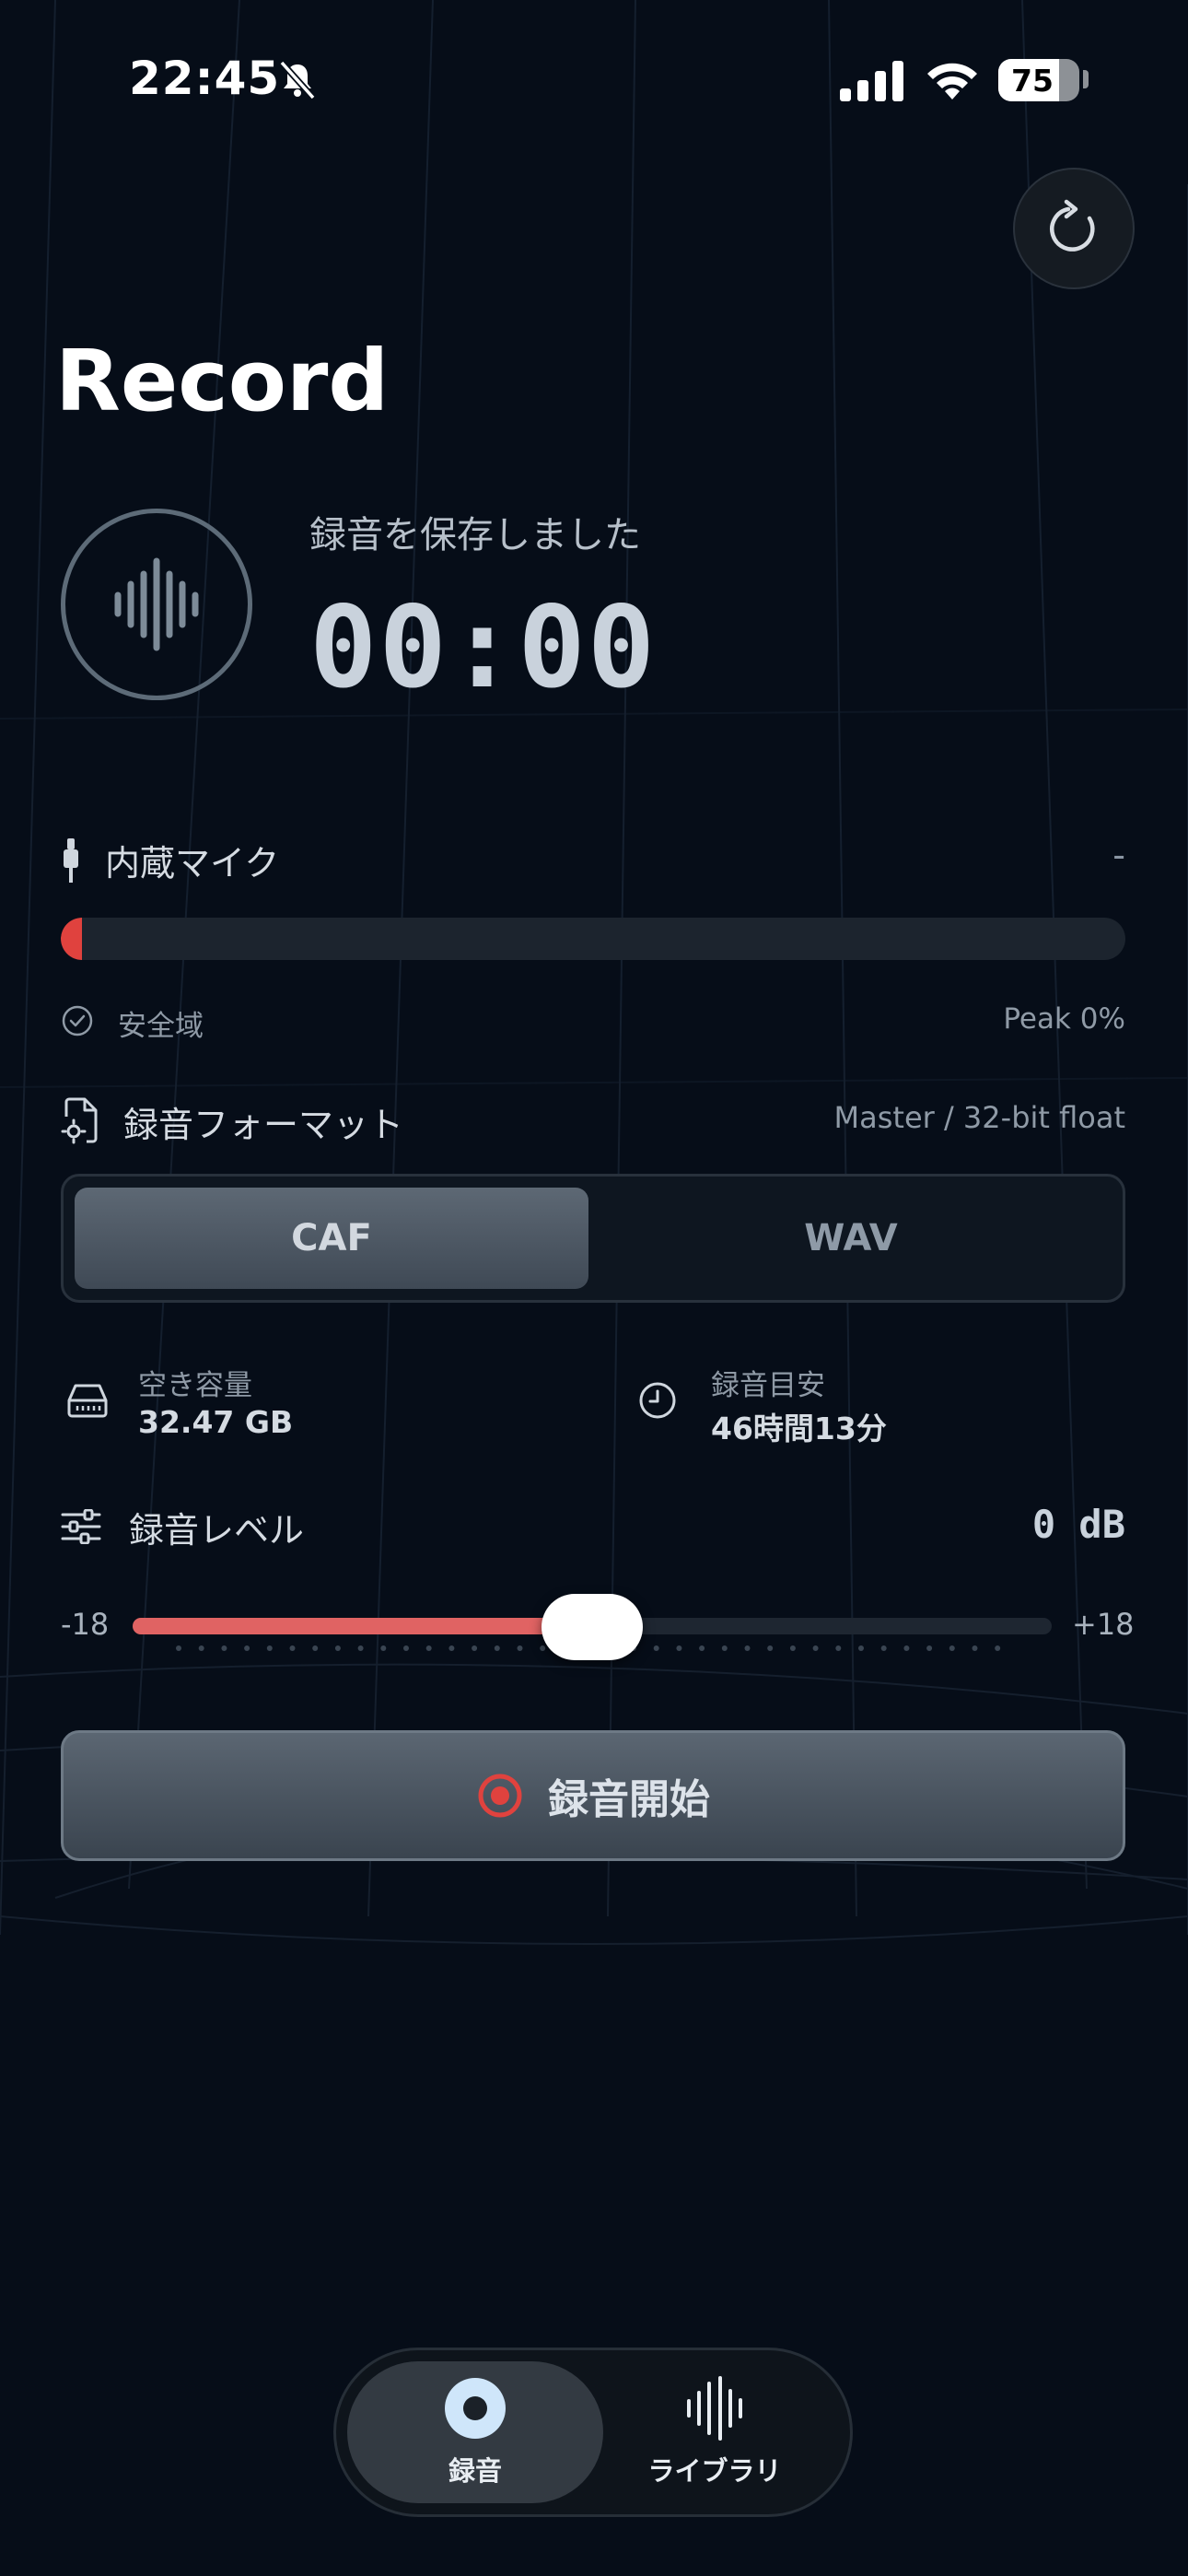 This screenshot has height=2576, width=1188. I want to click on tab-record: 録音, so click(475, 2432).